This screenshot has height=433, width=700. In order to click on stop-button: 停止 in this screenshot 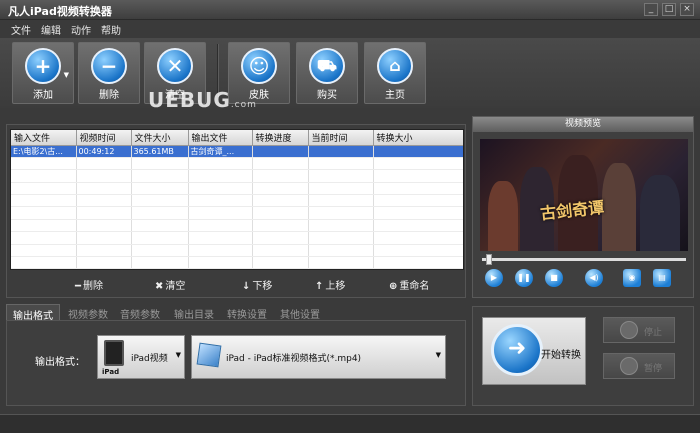, I will do `click(639, 330)`.